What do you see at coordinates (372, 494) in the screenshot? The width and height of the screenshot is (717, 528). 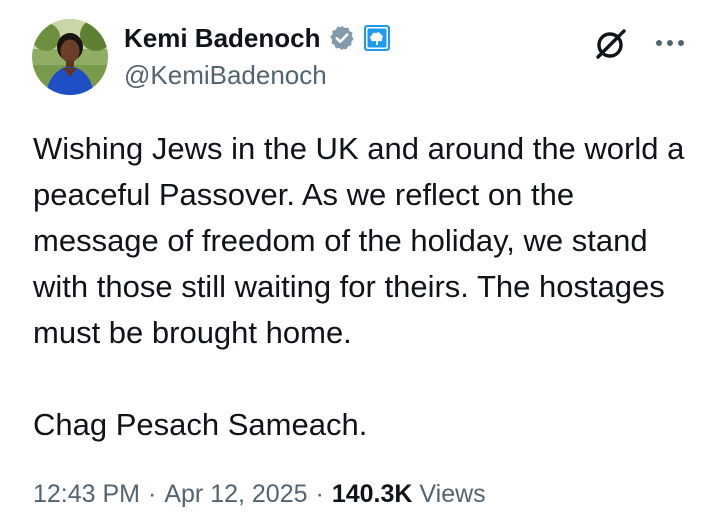 I see `views-count: 140.3K` at bounding box center [372, 494].